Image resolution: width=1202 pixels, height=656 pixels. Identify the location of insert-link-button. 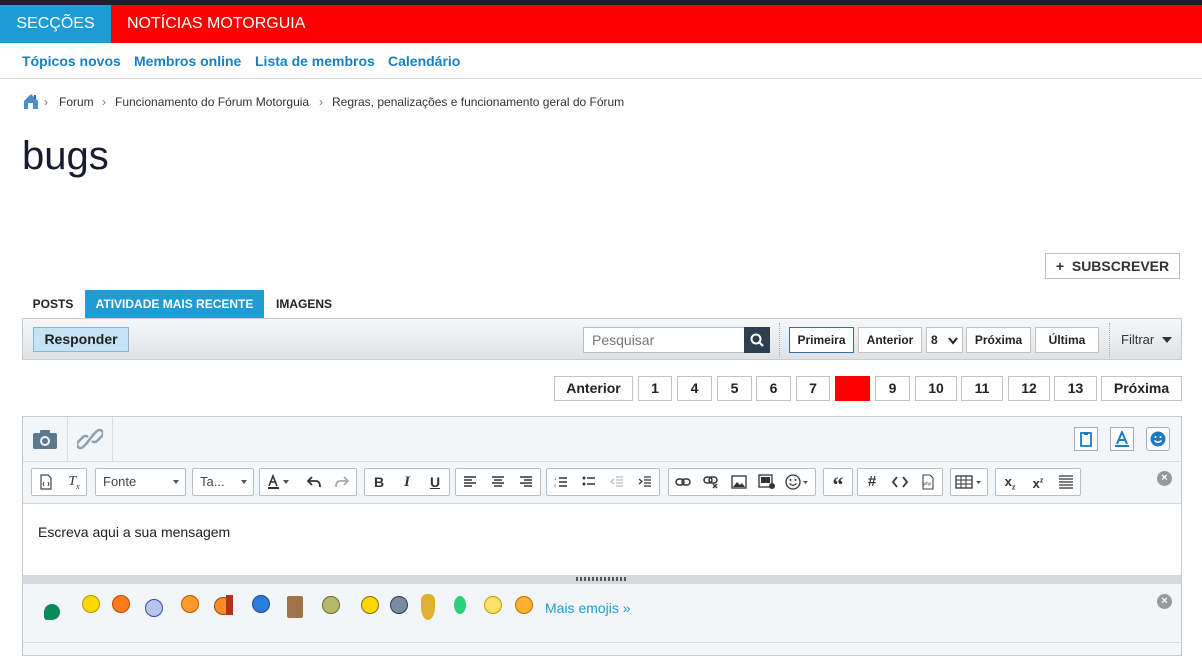
(683, 482).